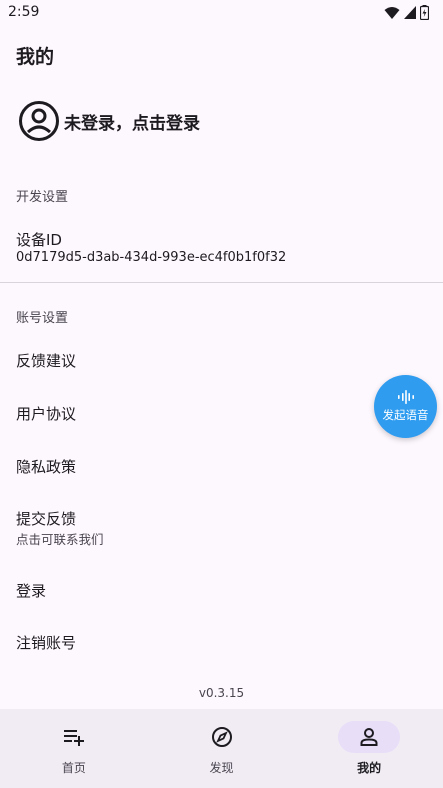  What do you see at coordinates (35, 57) in the screenshot?
I see `page-title: 我的` at bounding box center [35, 57].